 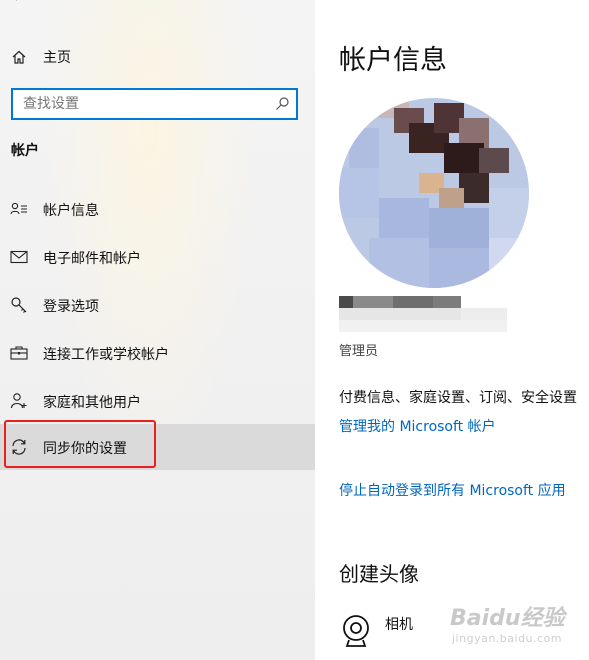 I want to click on person-add-icon, so click(x=19, y=401).